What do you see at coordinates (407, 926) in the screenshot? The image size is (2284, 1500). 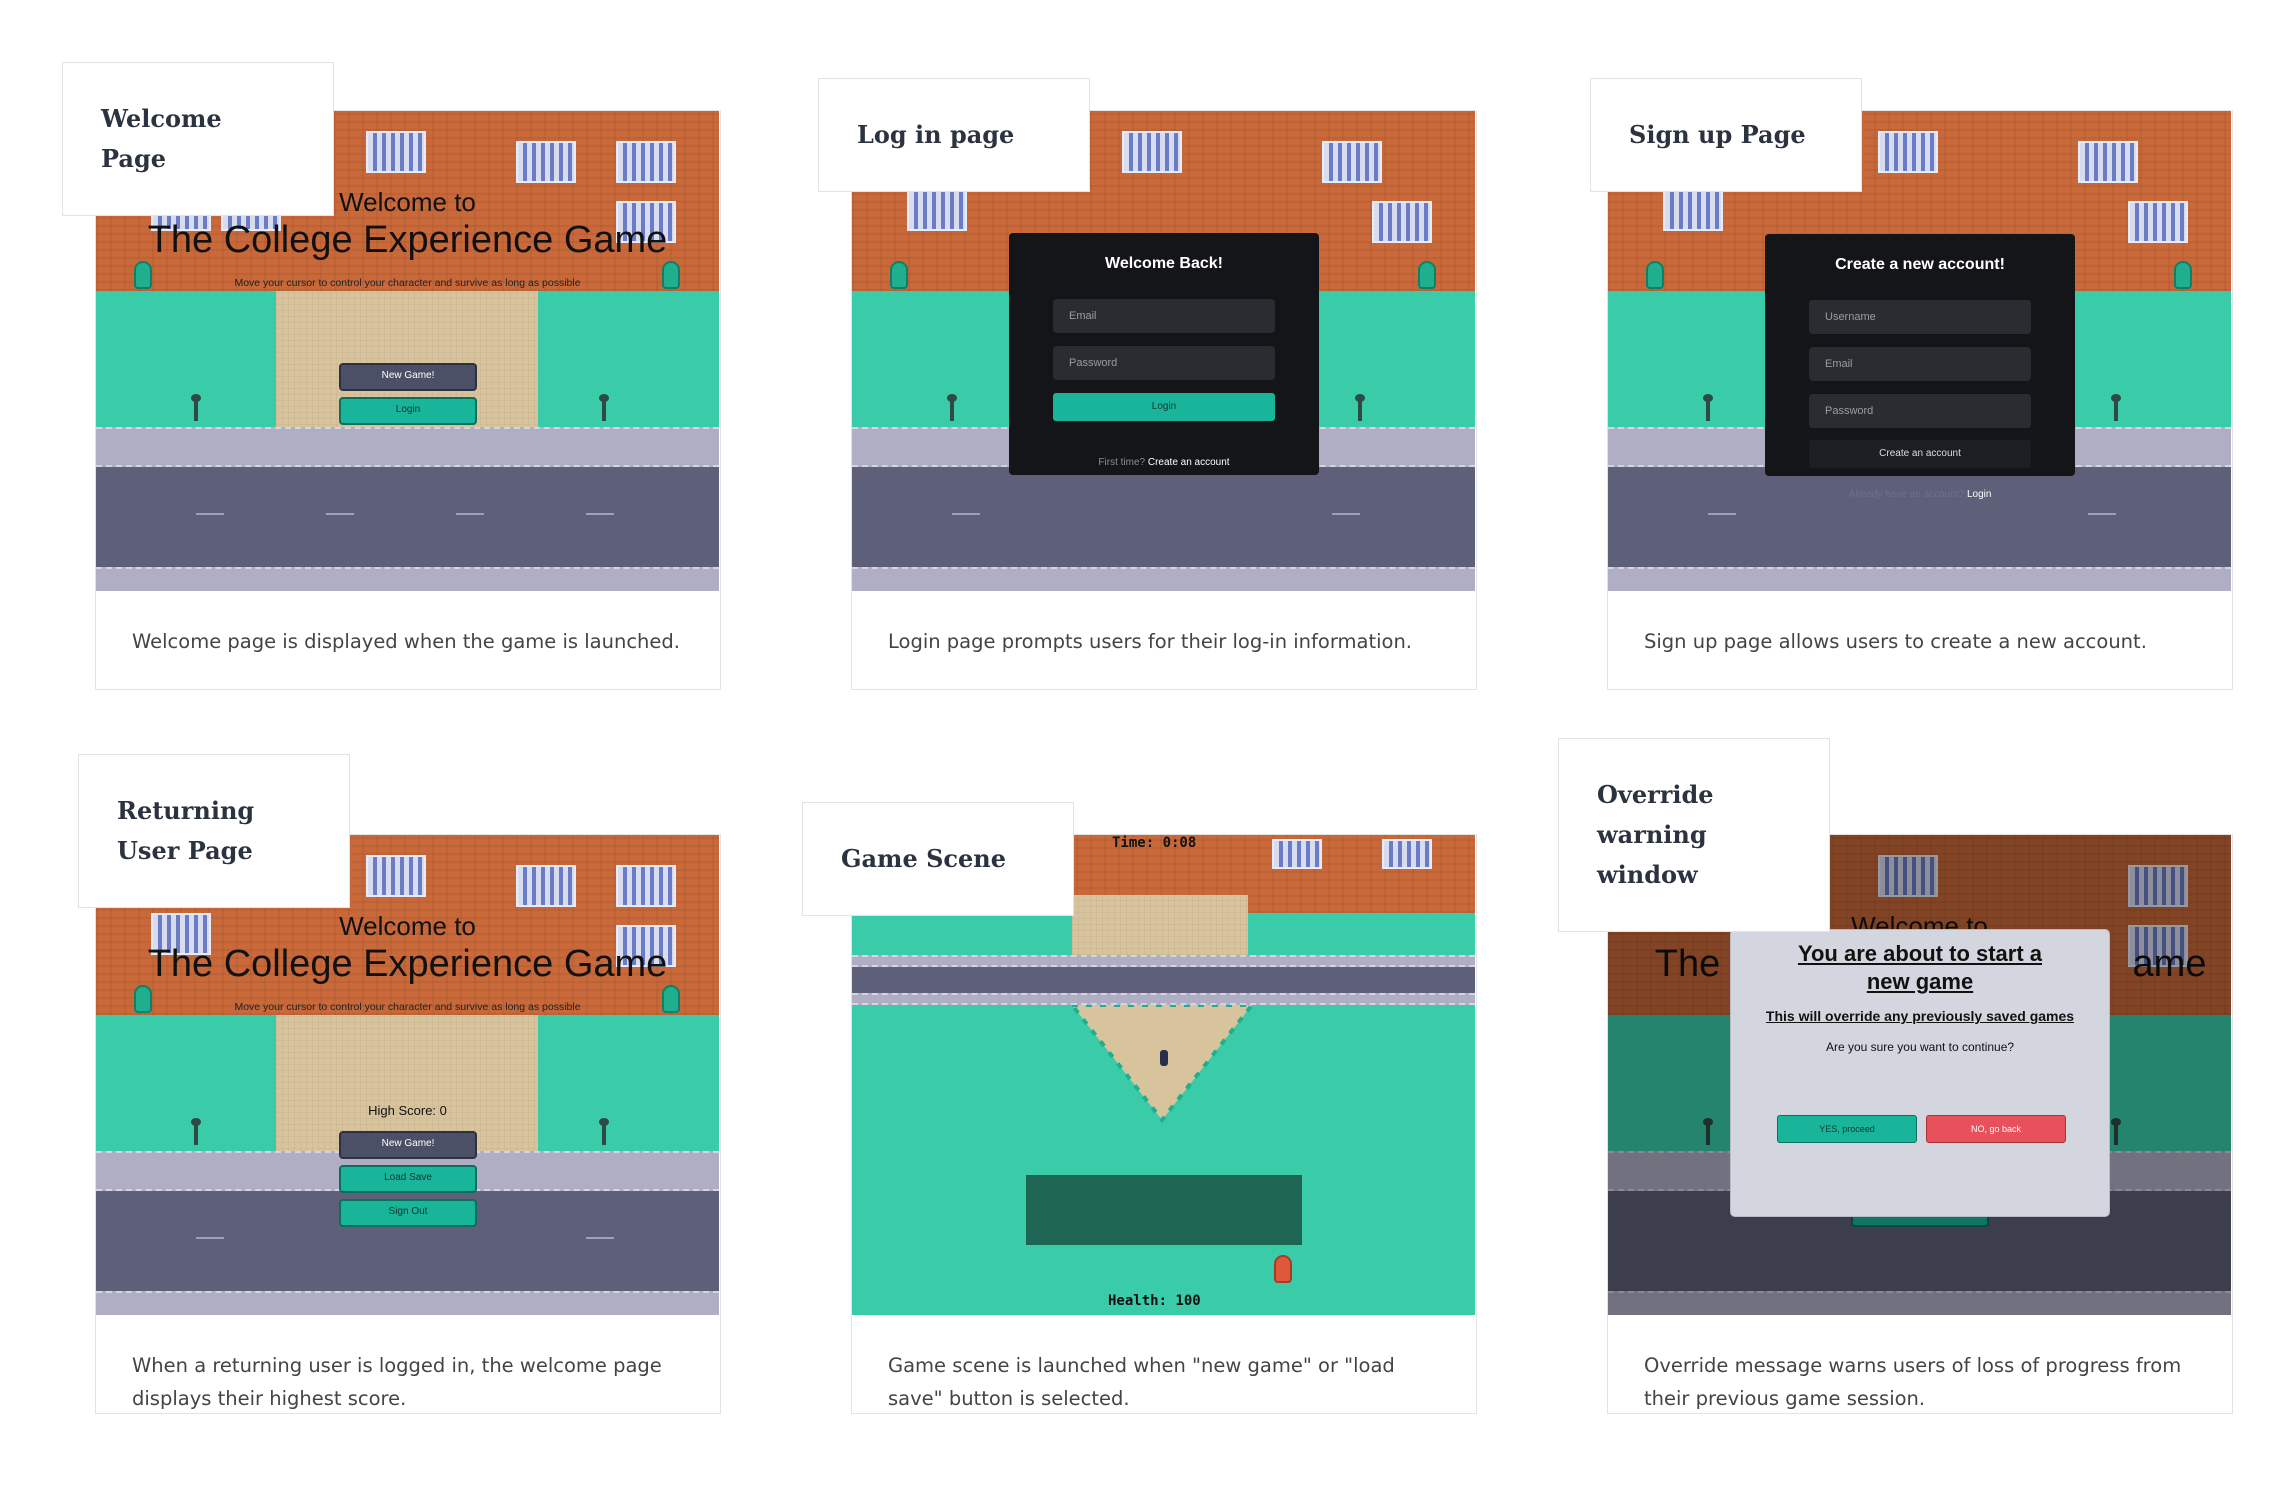 I see `welcome-text: Welcome to` at bounding box center [407, 926].